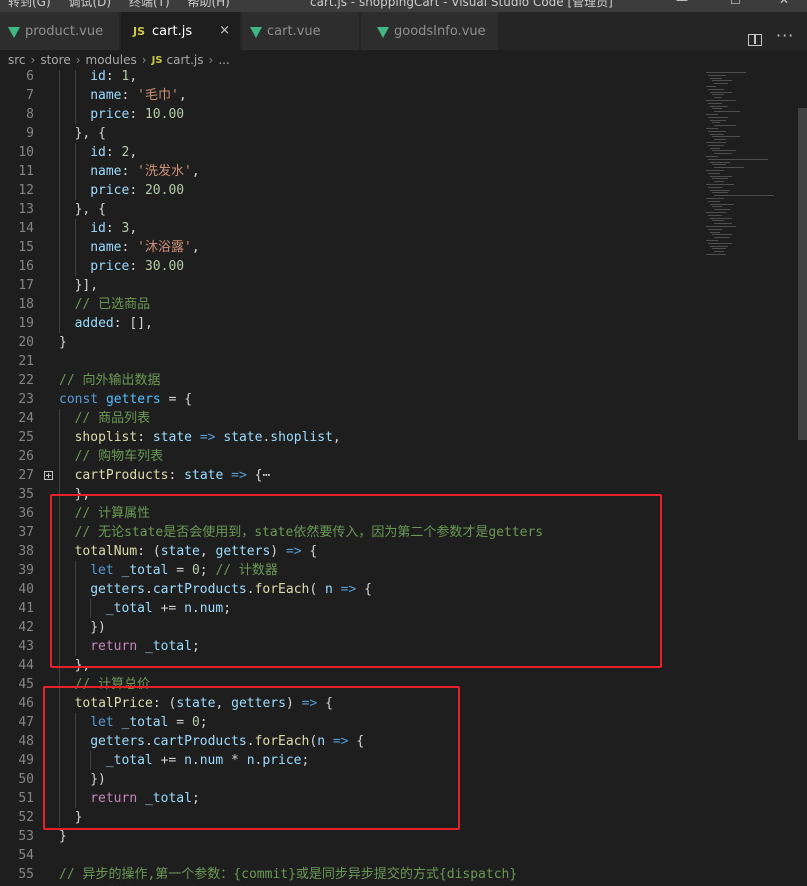 The image size is (807, 886). I want to click on code-line: 22 // 向外输出数据, so click(350, 380).